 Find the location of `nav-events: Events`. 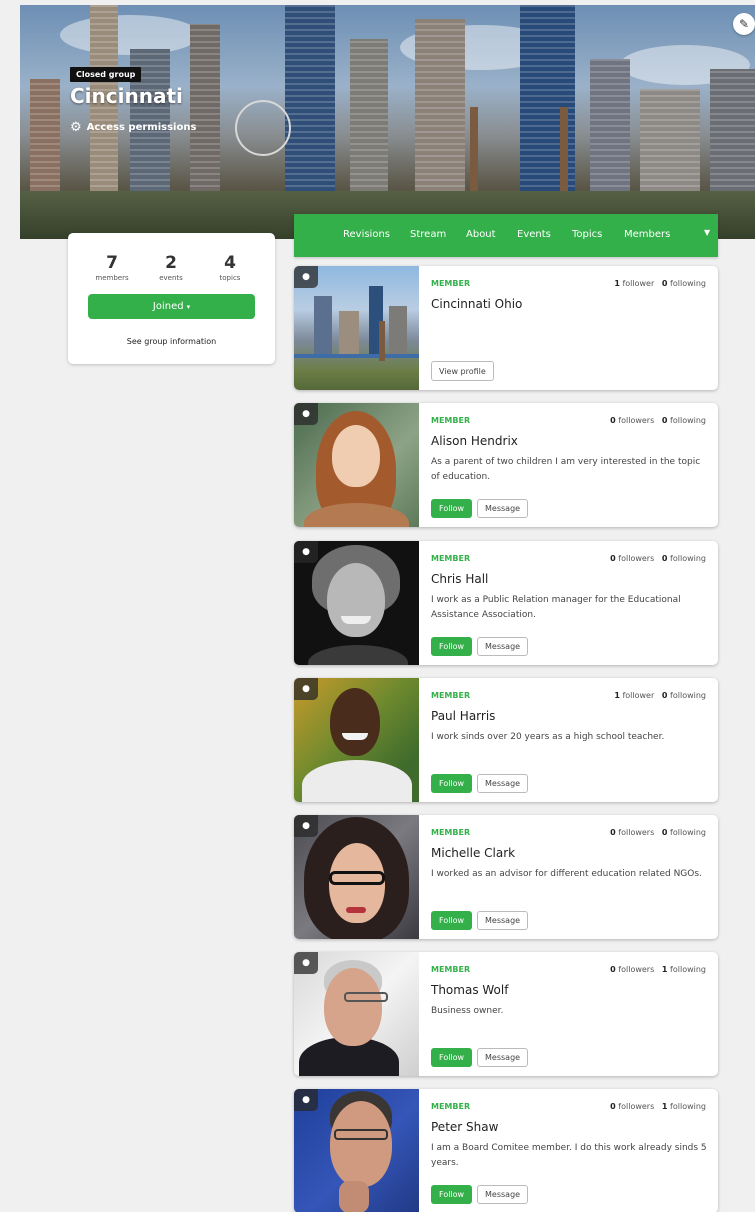

nav-events: Events is located at coordinates (534, 234).